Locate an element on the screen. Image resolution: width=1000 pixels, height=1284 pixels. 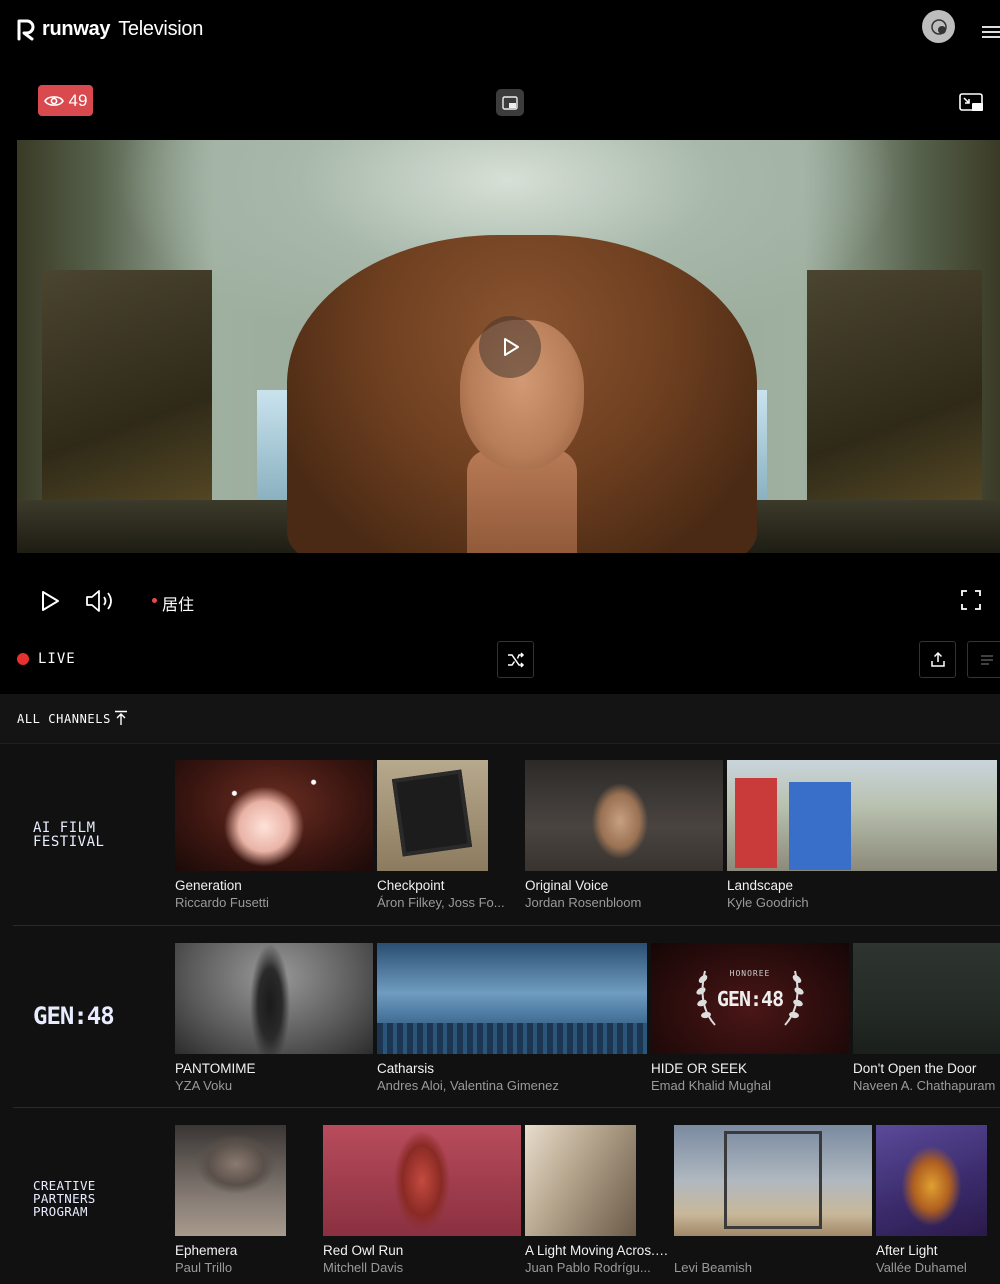
fullscreen-icon is located at coordinates (971, 600).